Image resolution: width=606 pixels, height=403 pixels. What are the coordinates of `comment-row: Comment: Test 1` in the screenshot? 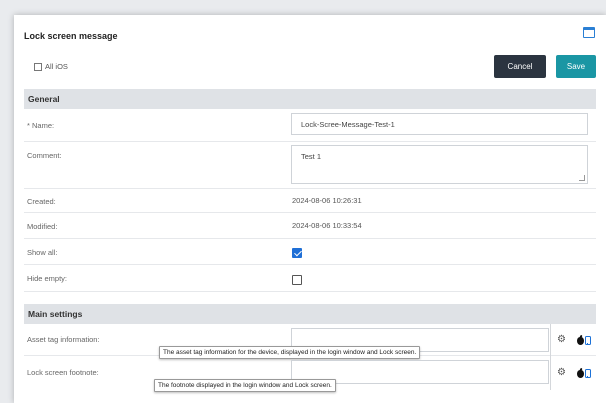 It's located at (310, 165).